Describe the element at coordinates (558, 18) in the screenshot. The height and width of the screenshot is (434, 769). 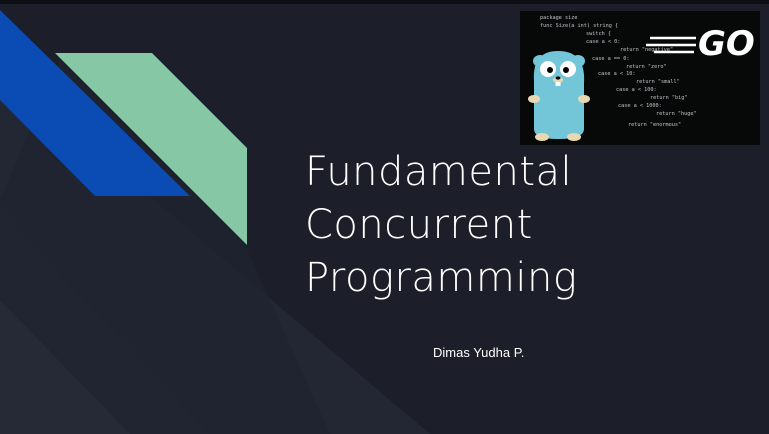
I see `code-line: package size` at that location.